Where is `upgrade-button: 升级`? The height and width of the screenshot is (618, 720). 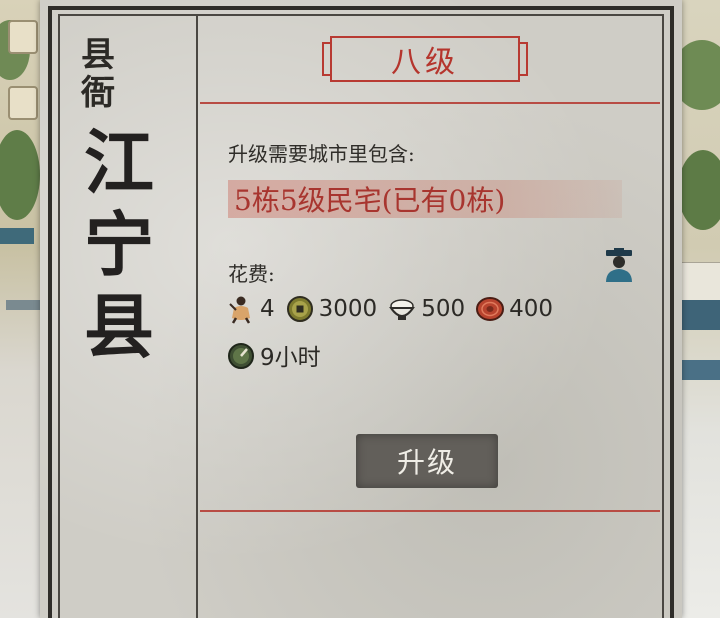 upgrade-button: 升级 is located at coordinates (427, 461).